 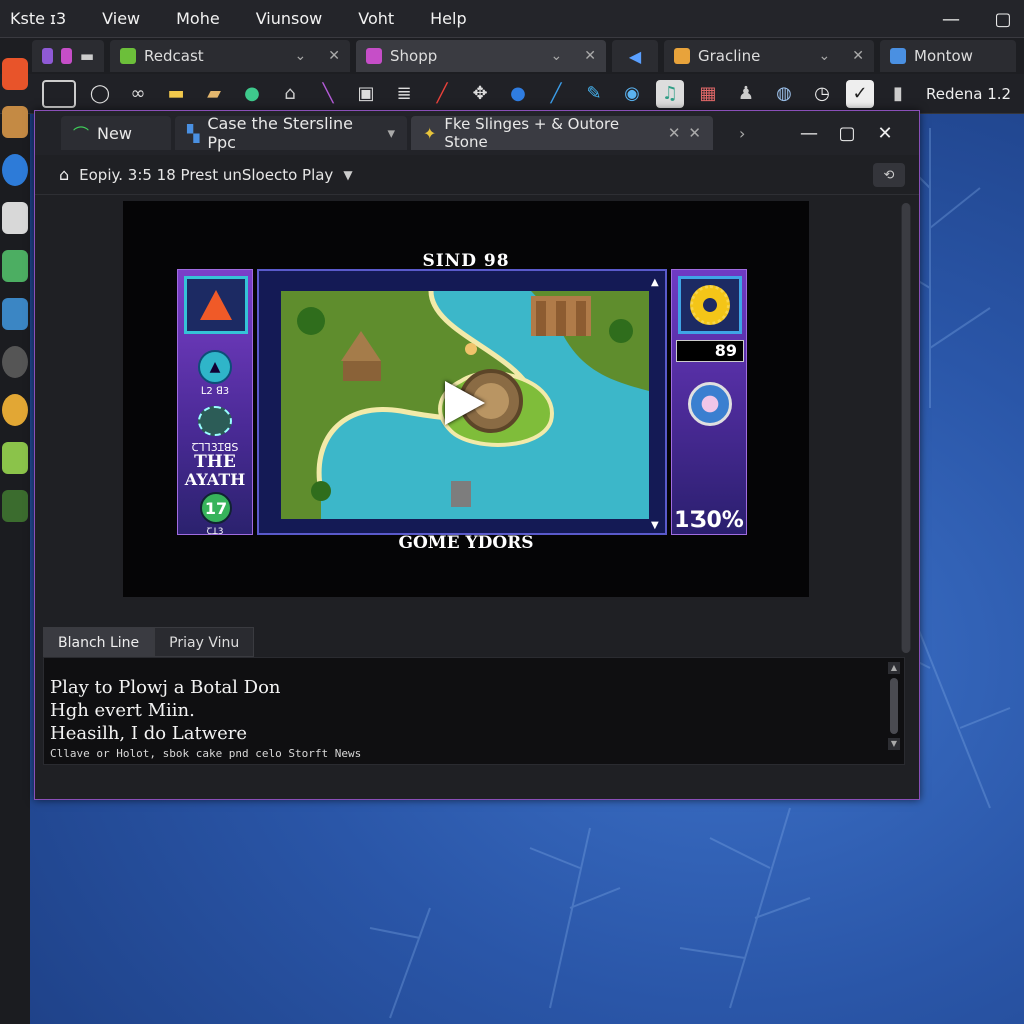 I want to click on game-map: ▲ ▼, so click(x=462, y=402).